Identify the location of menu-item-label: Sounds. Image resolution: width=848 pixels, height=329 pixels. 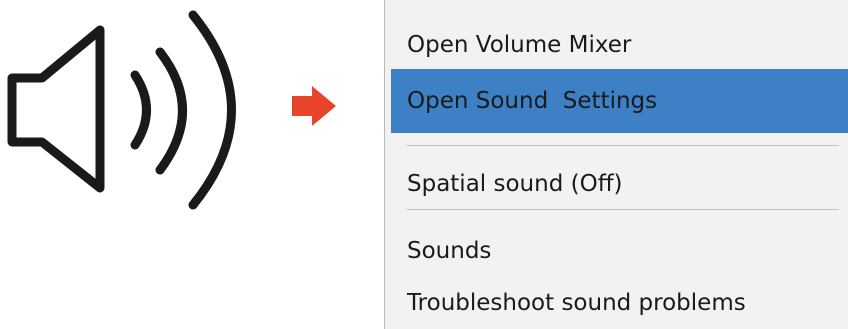
(449, 251).